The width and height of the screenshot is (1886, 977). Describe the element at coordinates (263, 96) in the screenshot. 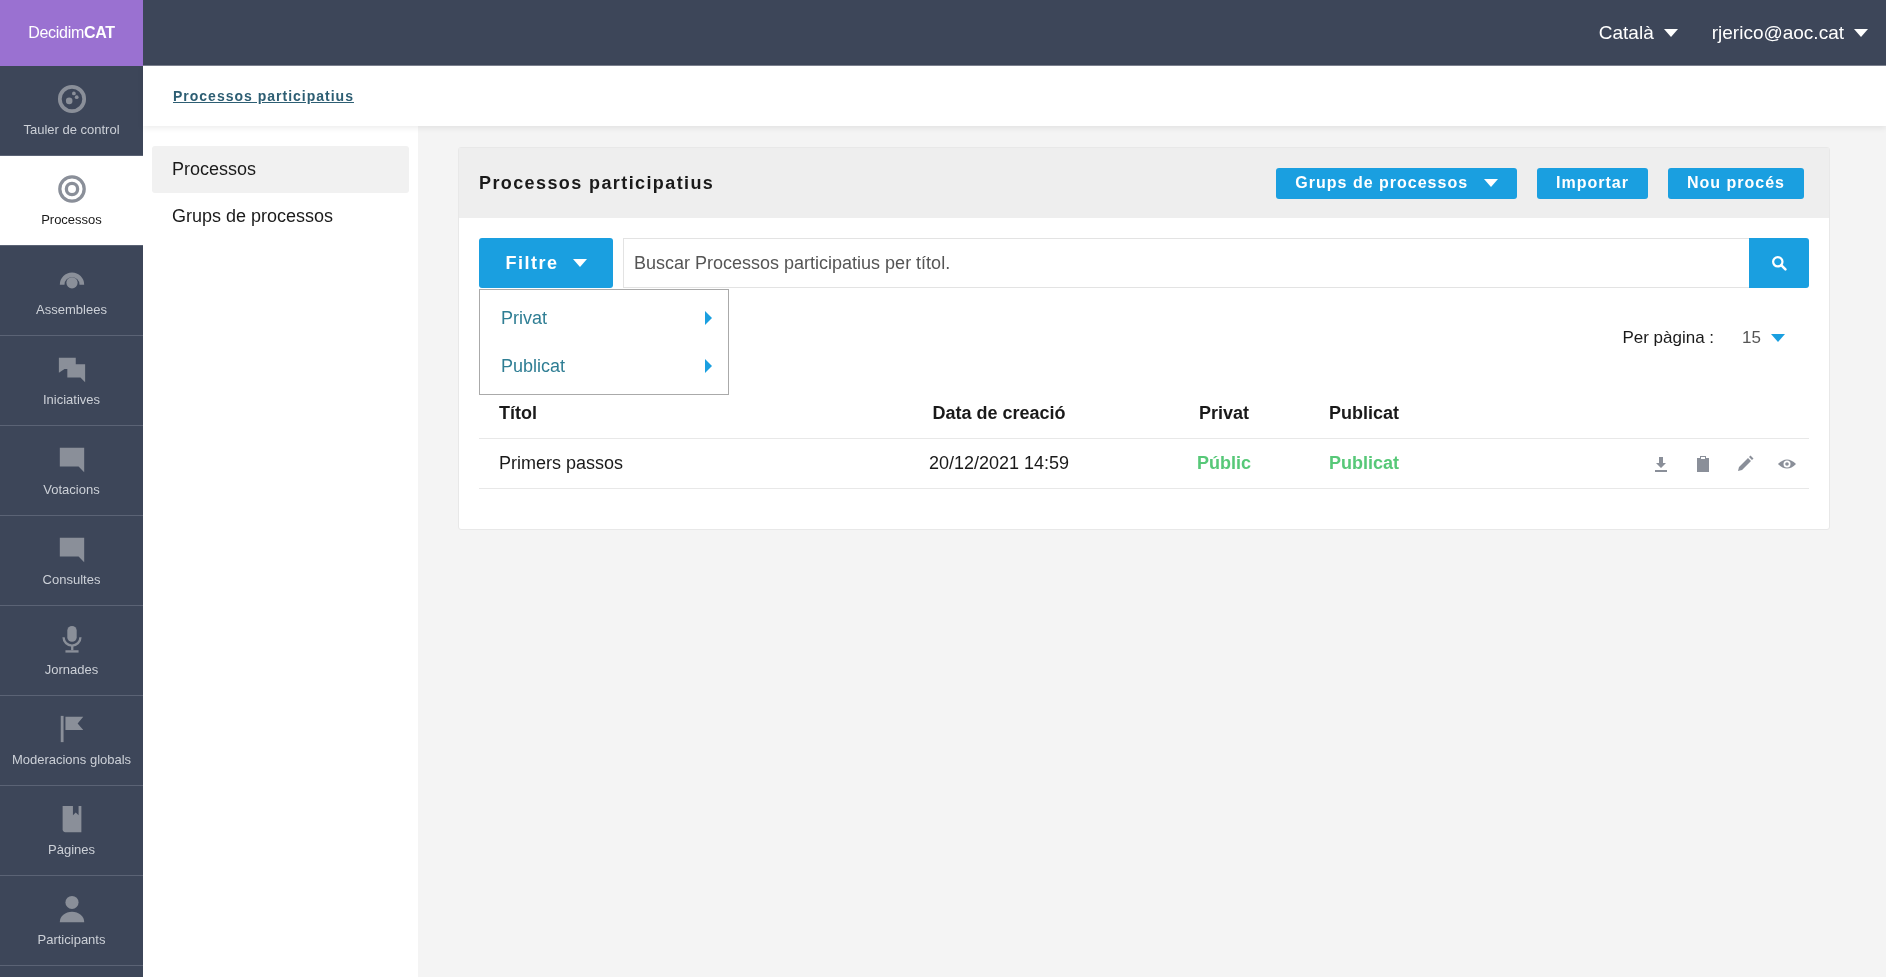

I see `breadcrumb-link: Processos participatius` at that location.